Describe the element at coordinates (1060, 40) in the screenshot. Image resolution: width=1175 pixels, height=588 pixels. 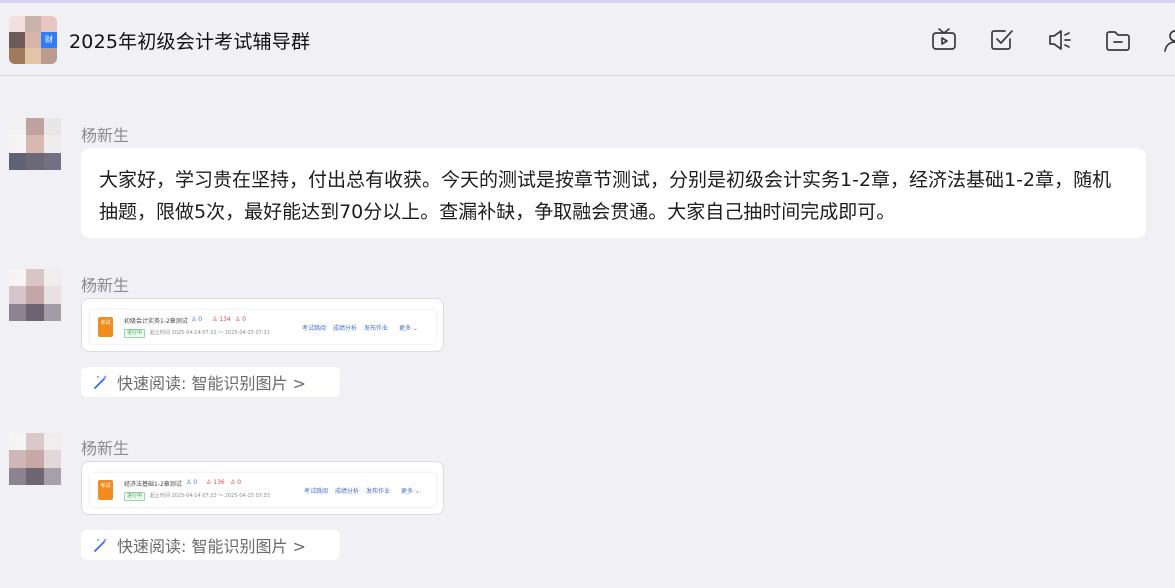
I see `speaker-icon` at that location.